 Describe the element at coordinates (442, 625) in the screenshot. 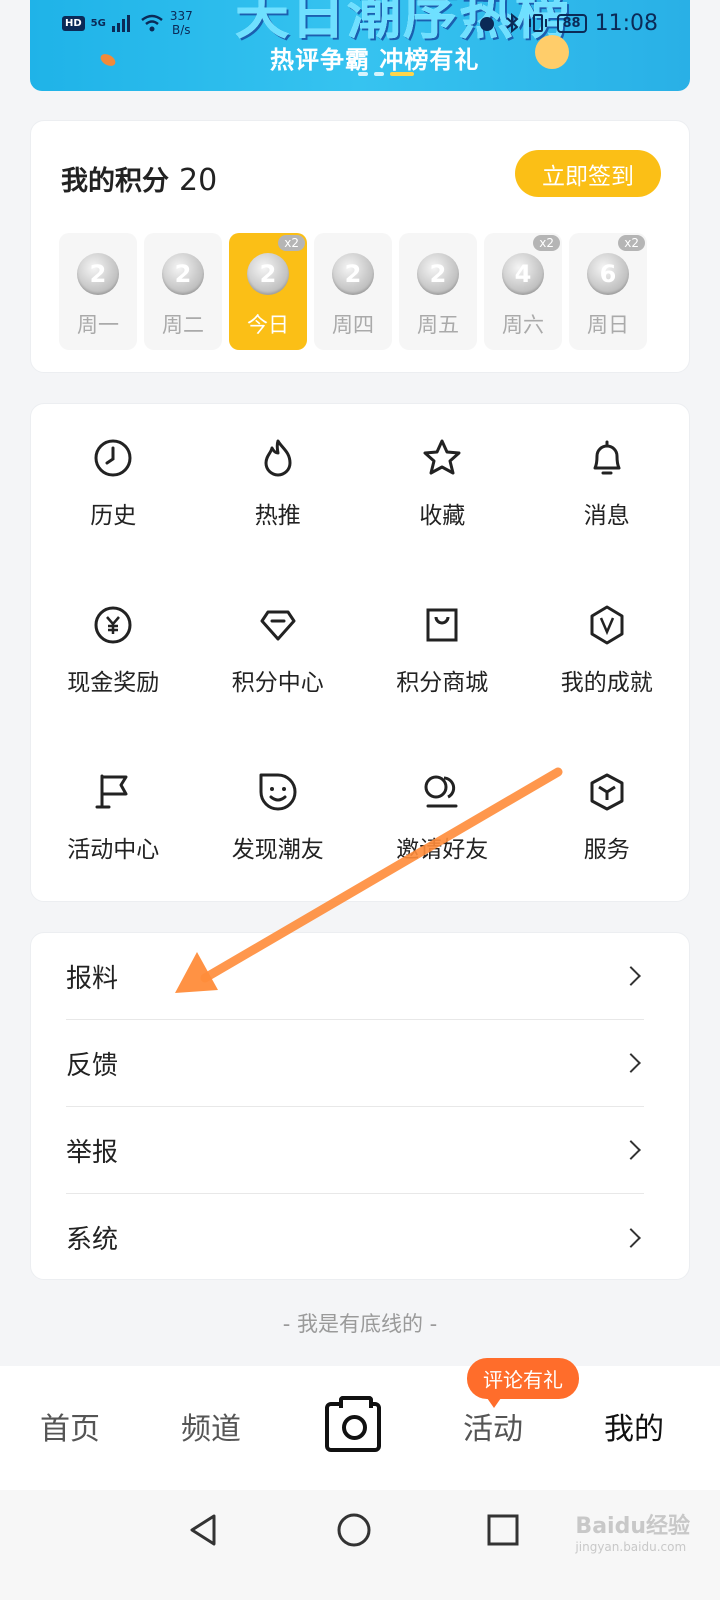

I see `shopping-bag-icon` at that location.